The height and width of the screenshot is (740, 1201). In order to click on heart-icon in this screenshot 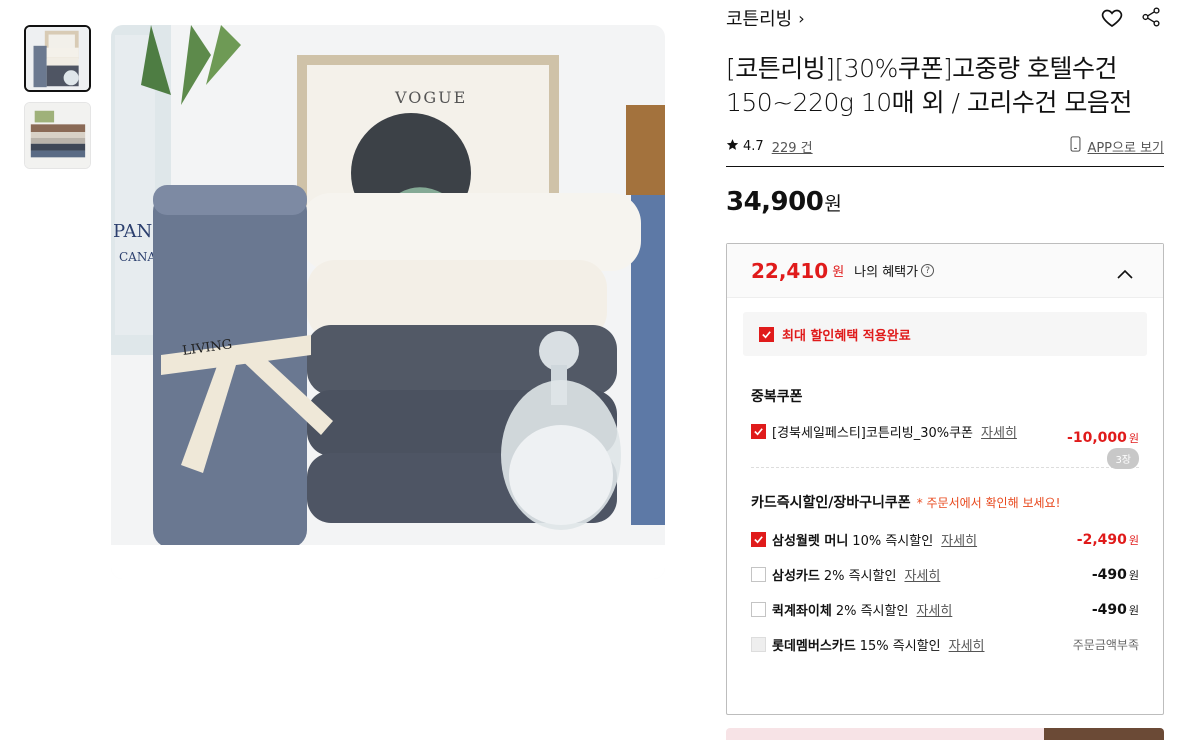, I will do `click(1112, 18)`.